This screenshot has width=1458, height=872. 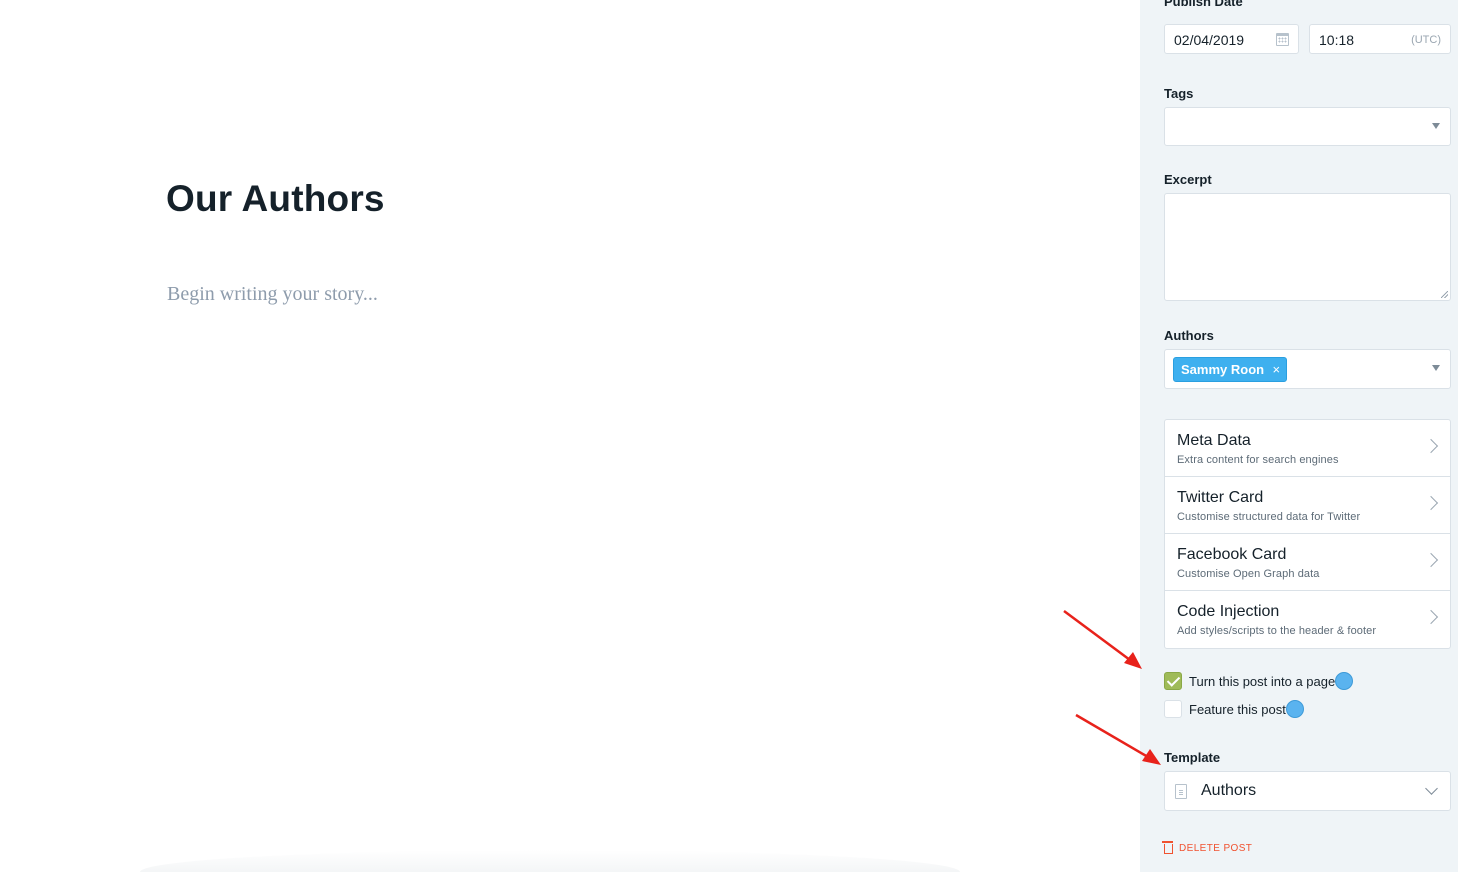 I want to click on publish-date-label: Publish Date, so click(x=1203, y=4).